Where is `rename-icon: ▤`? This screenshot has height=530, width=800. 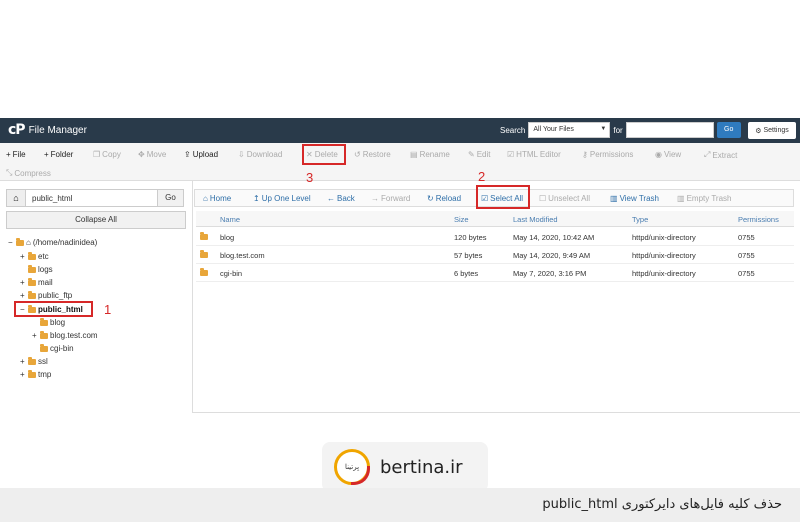
rename-icon: ▤ is located at coordinates (414, 154).